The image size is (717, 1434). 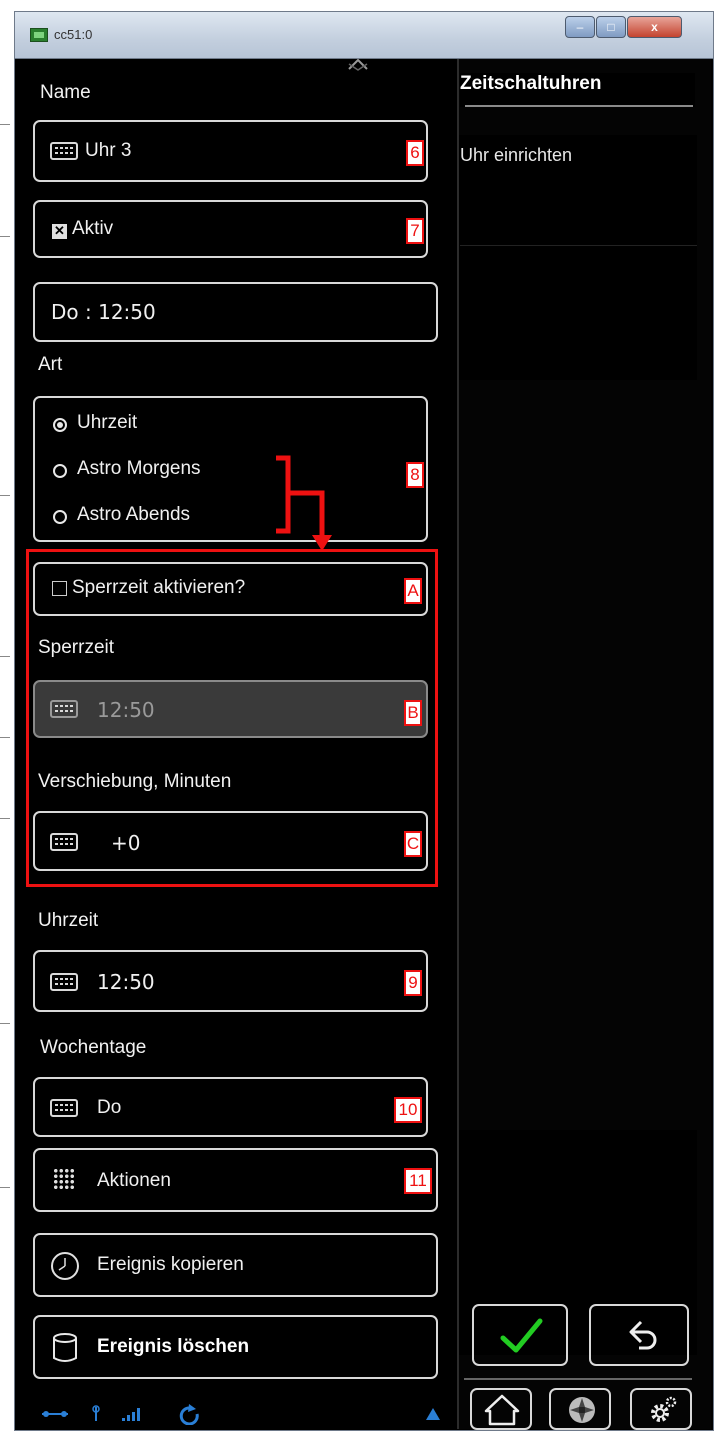 I want to click on time-field: 12:50 9, so click(x=230, y=981).